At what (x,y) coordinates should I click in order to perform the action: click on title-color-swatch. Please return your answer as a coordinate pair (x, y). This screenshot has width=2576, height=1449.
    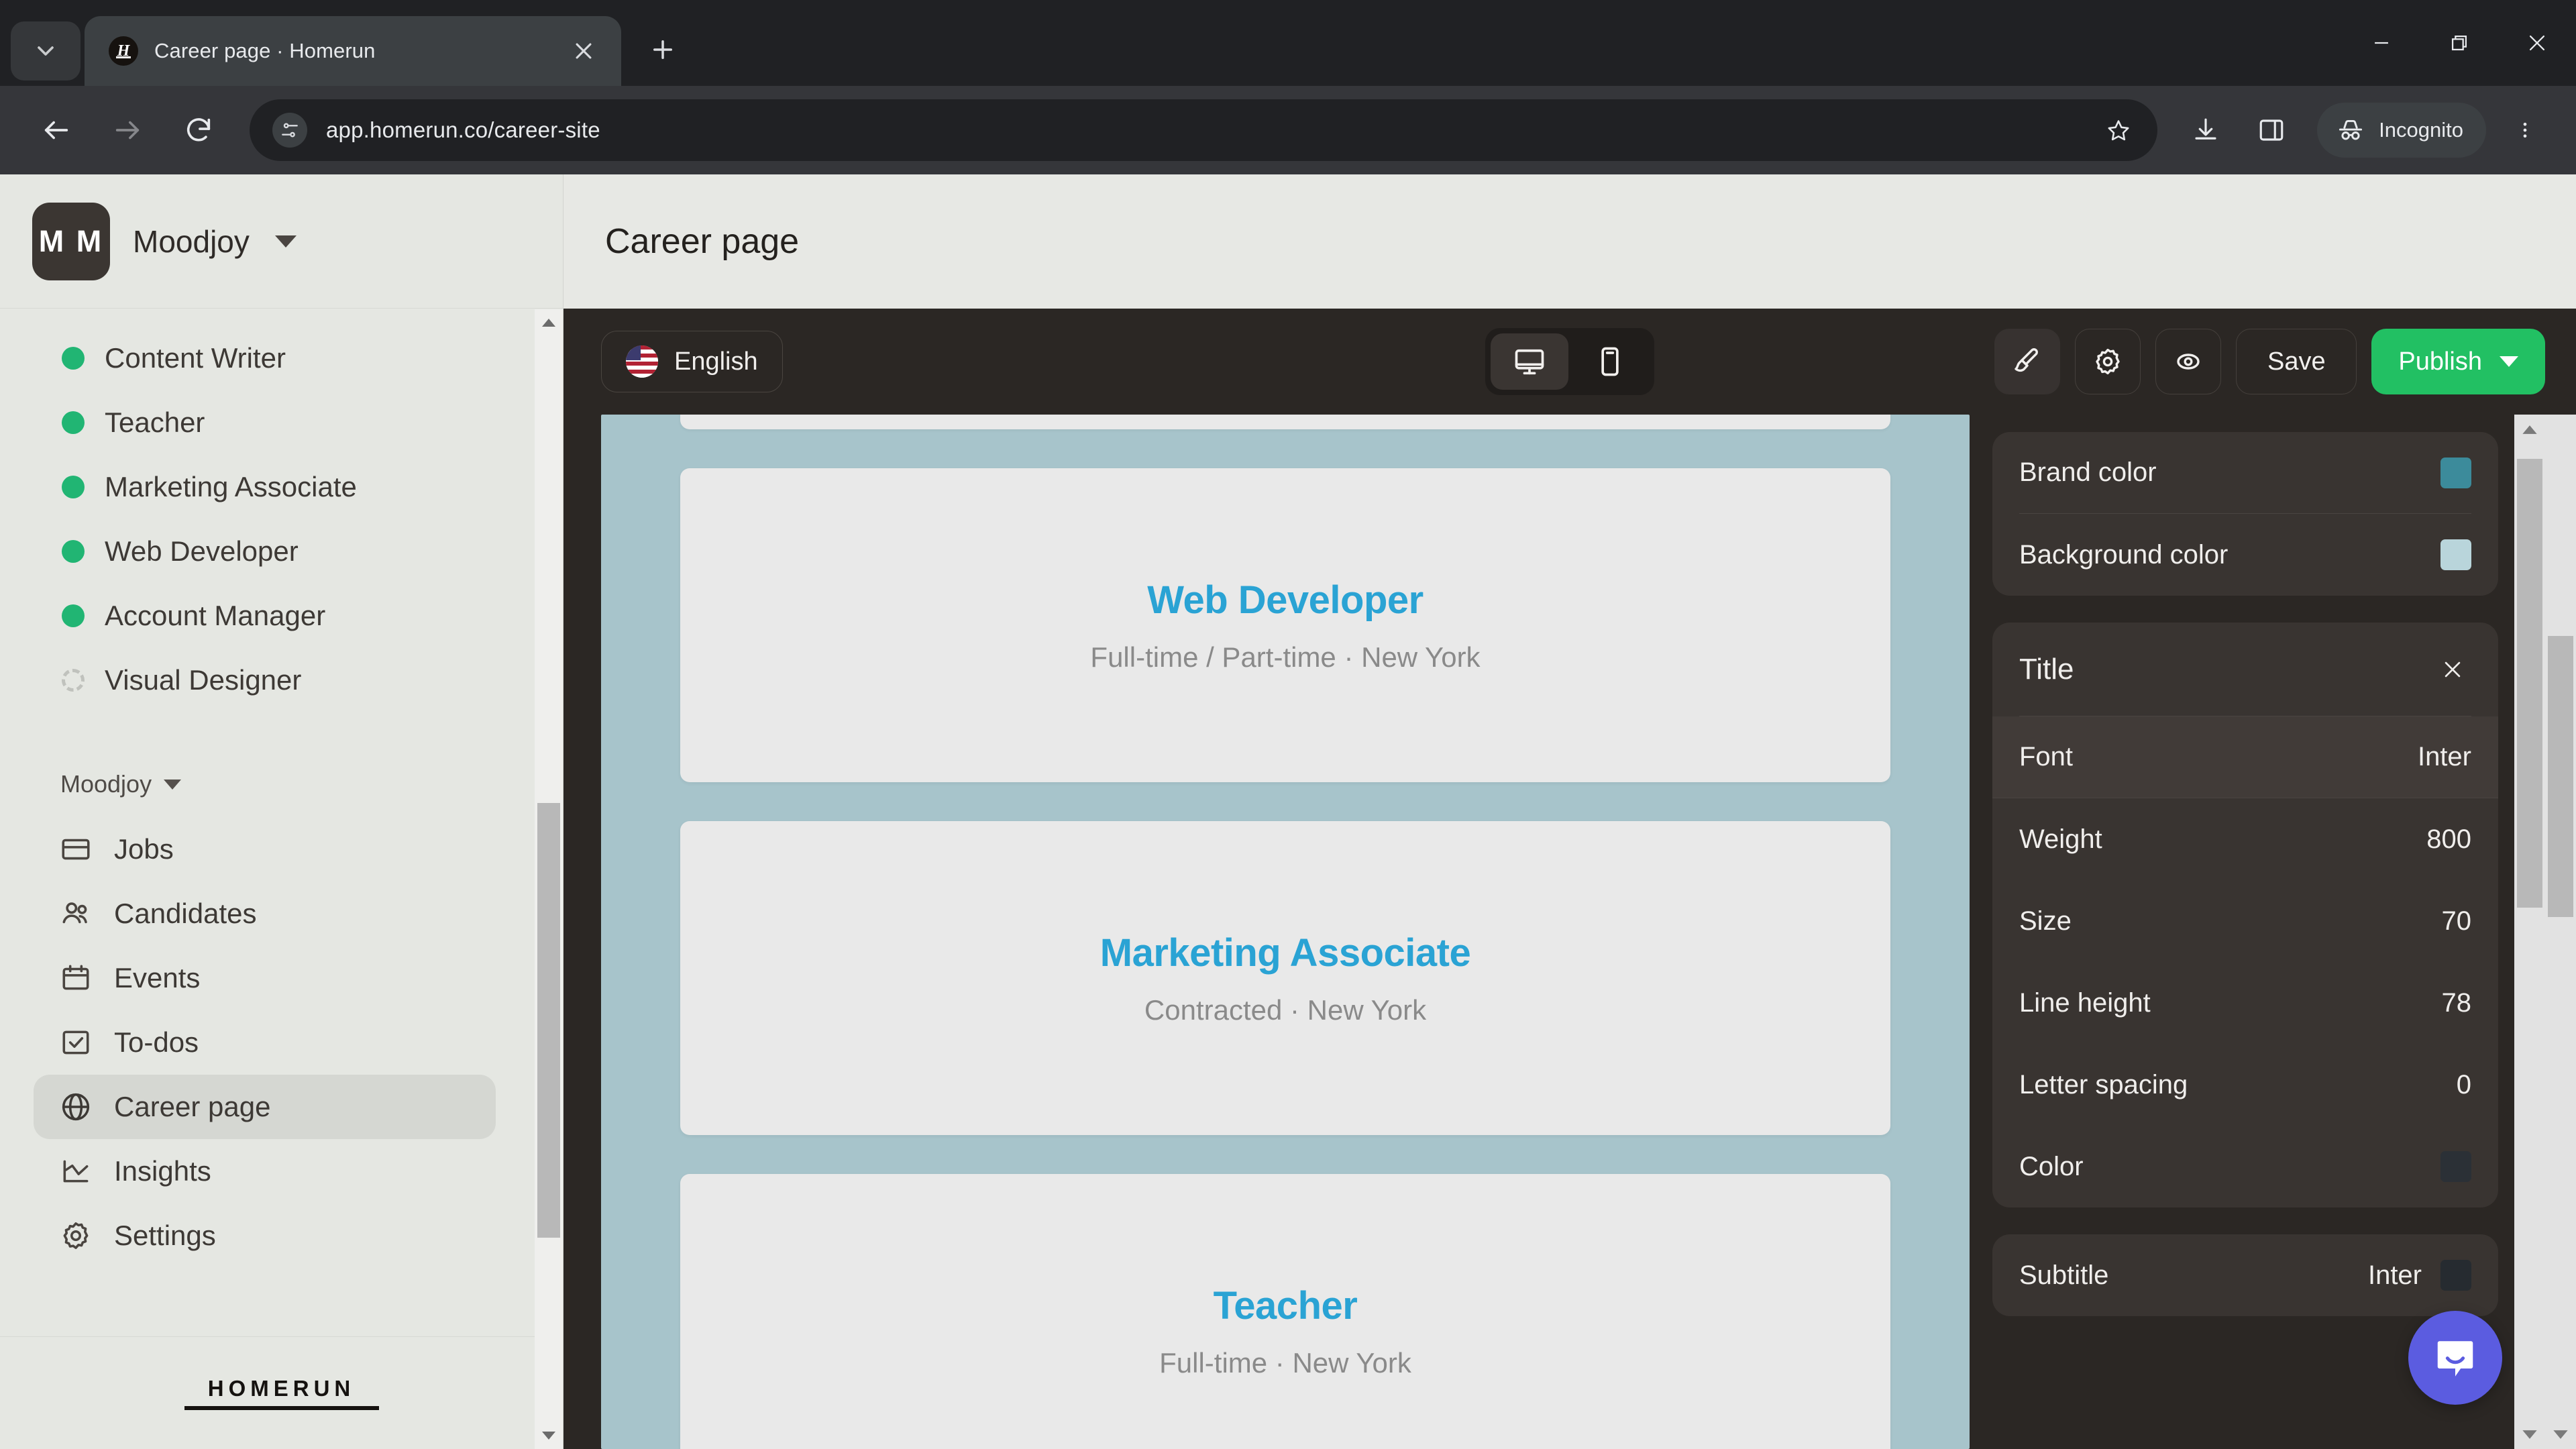
    Looking at the image, I should click on (2455, 1166).